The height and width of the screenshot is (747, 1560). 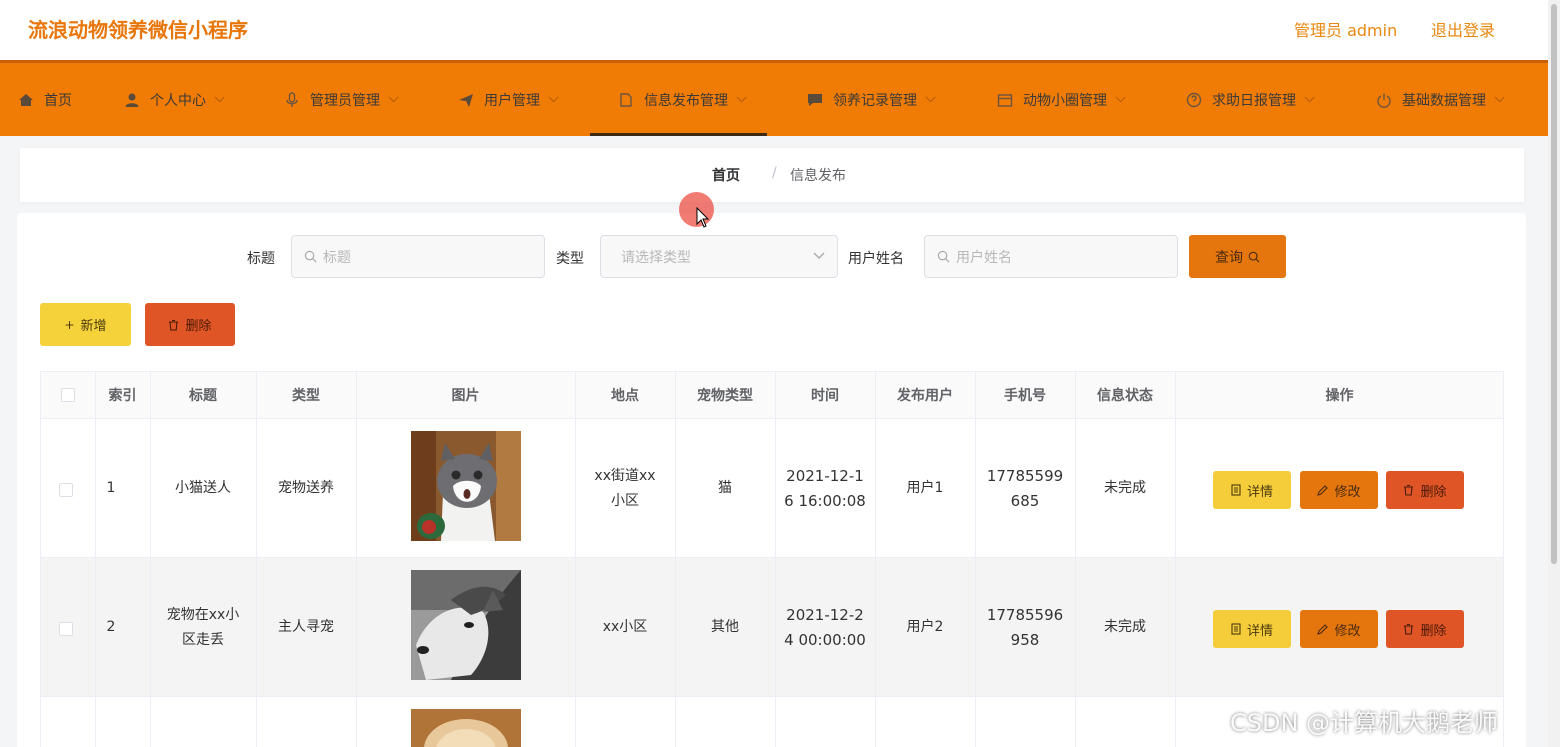 I want to click on column-header-image: 图片, so click(x=465, y=396).